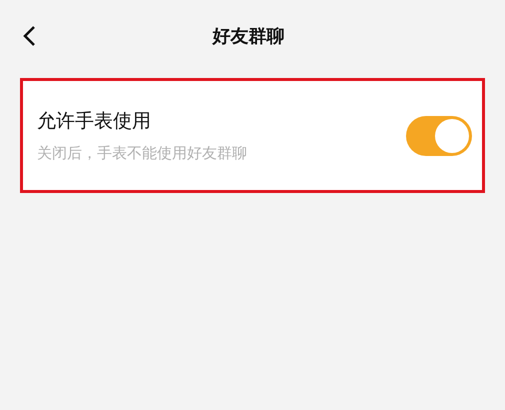  Describe the element at coordinates (142, 153) in the screenshot. I see `setting-description: 关闭后，手表不能使用好友群聊` at that location.